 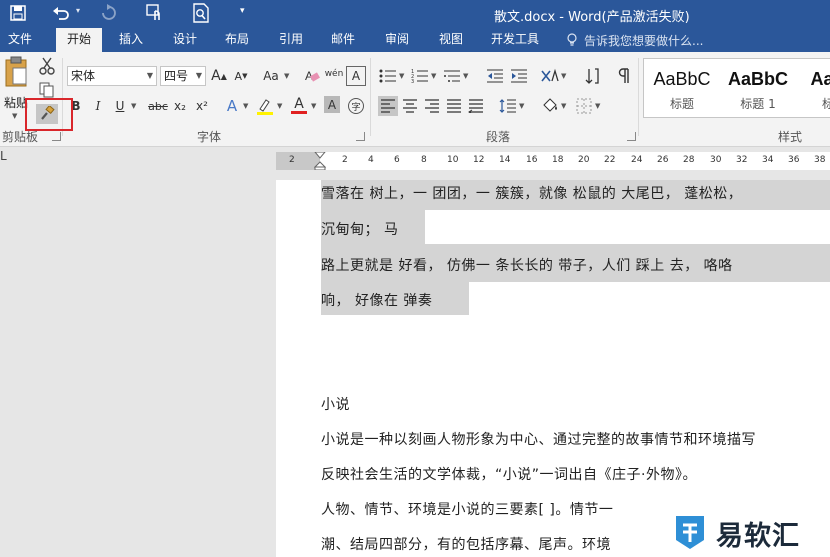 What do you see at coordinates (219, 76) in the screenshot?
I see `grow-font-button: A ▲` at bounding box center [219, 76].